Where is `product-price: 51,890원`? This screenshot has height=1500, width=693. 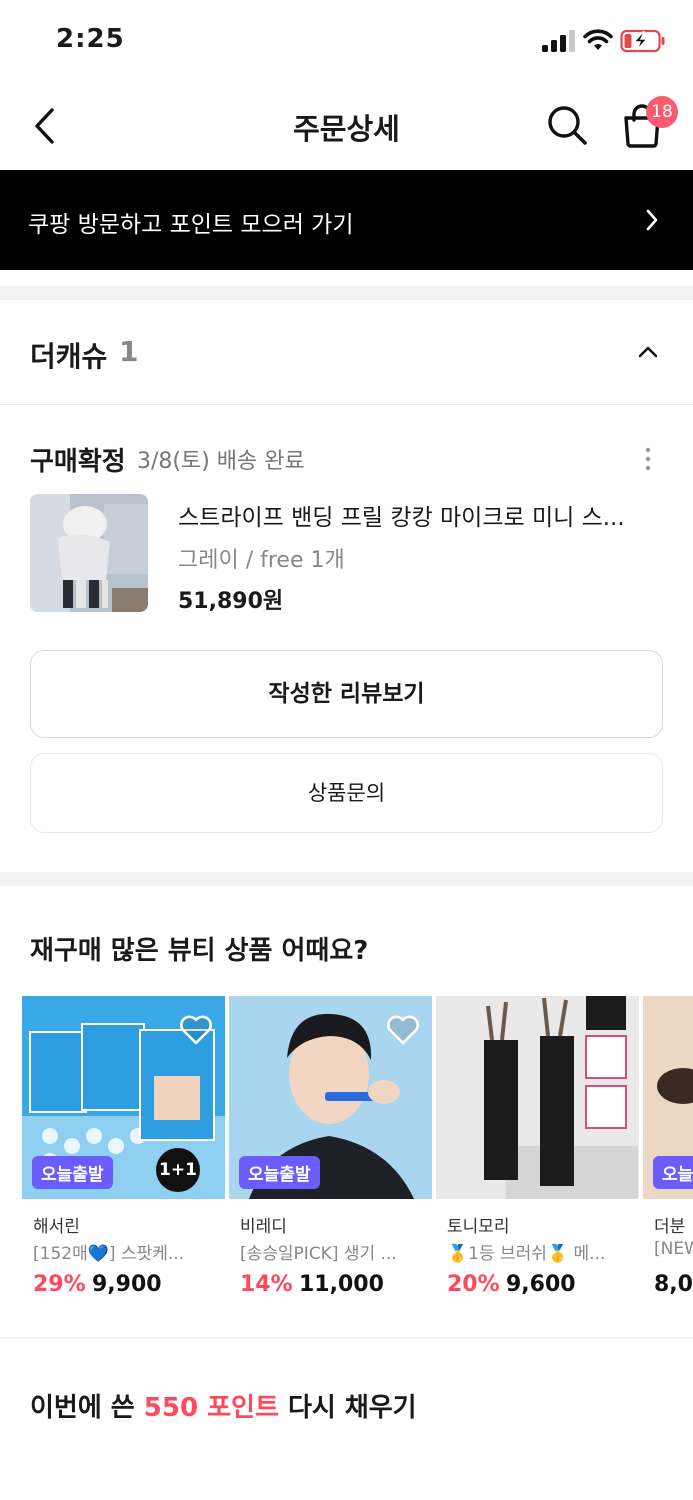 product-price: 51,890원 is located at coordinates (231, 601).